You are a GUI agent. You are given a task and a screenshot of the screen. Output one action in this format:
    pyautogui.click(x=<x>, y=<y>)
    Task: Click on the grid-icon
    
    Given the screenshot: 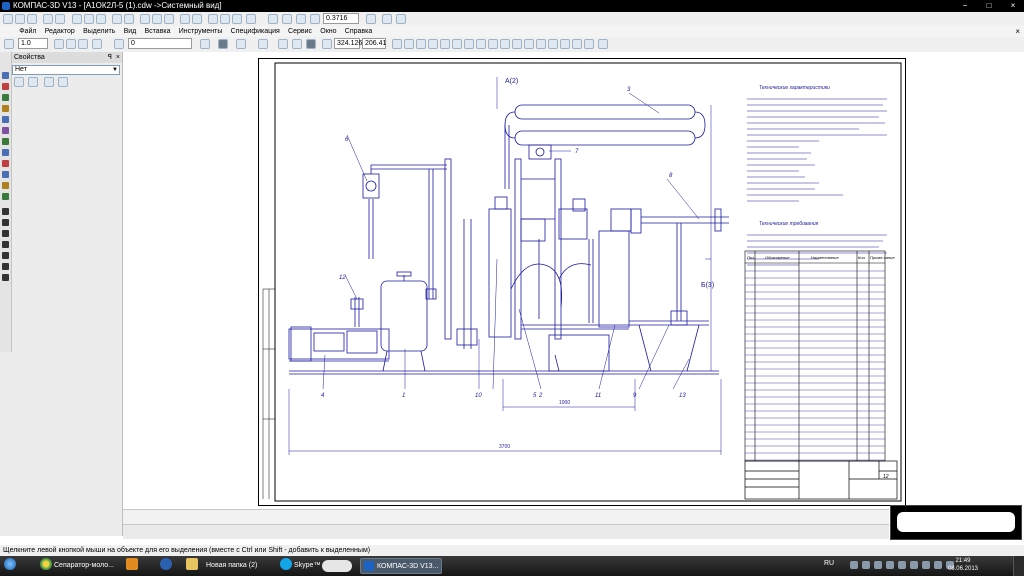 What is the action you would take?
    pyautogui.click(x=225, y=19)
    